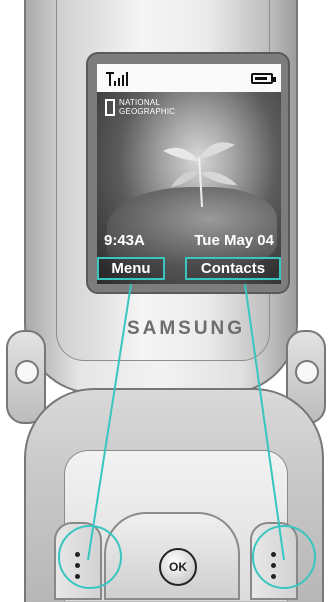 The height and width of the screenshot is (602, 329). Describe the element at coordinates (147, 111) in the screenshot. I see `ng-logo-line-2: GEOGRAPHIC` at that location.